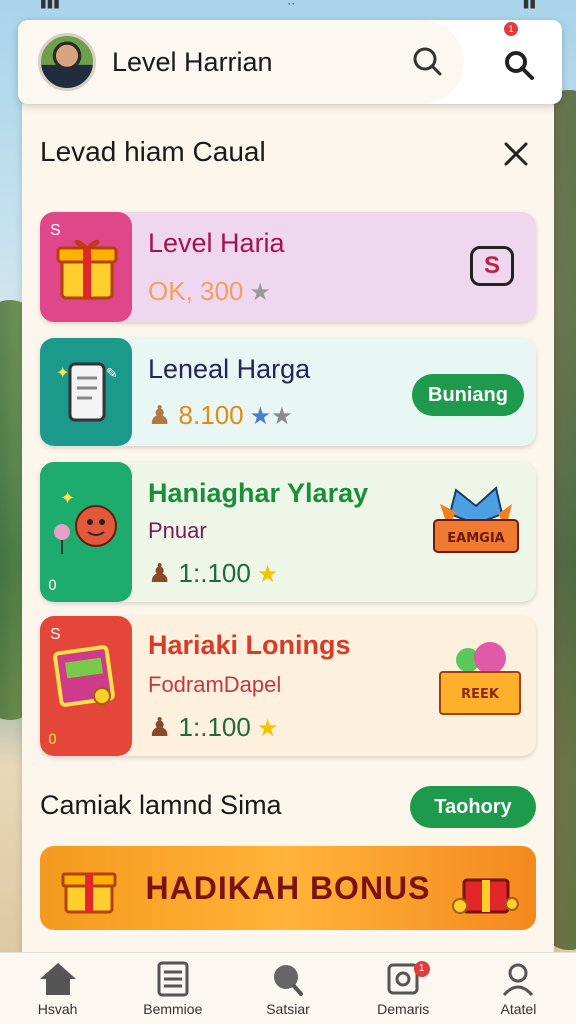 The height and width of the screenshot is (1024, 576). I want to click on app-header: Level Harrian, so click(290, 62).